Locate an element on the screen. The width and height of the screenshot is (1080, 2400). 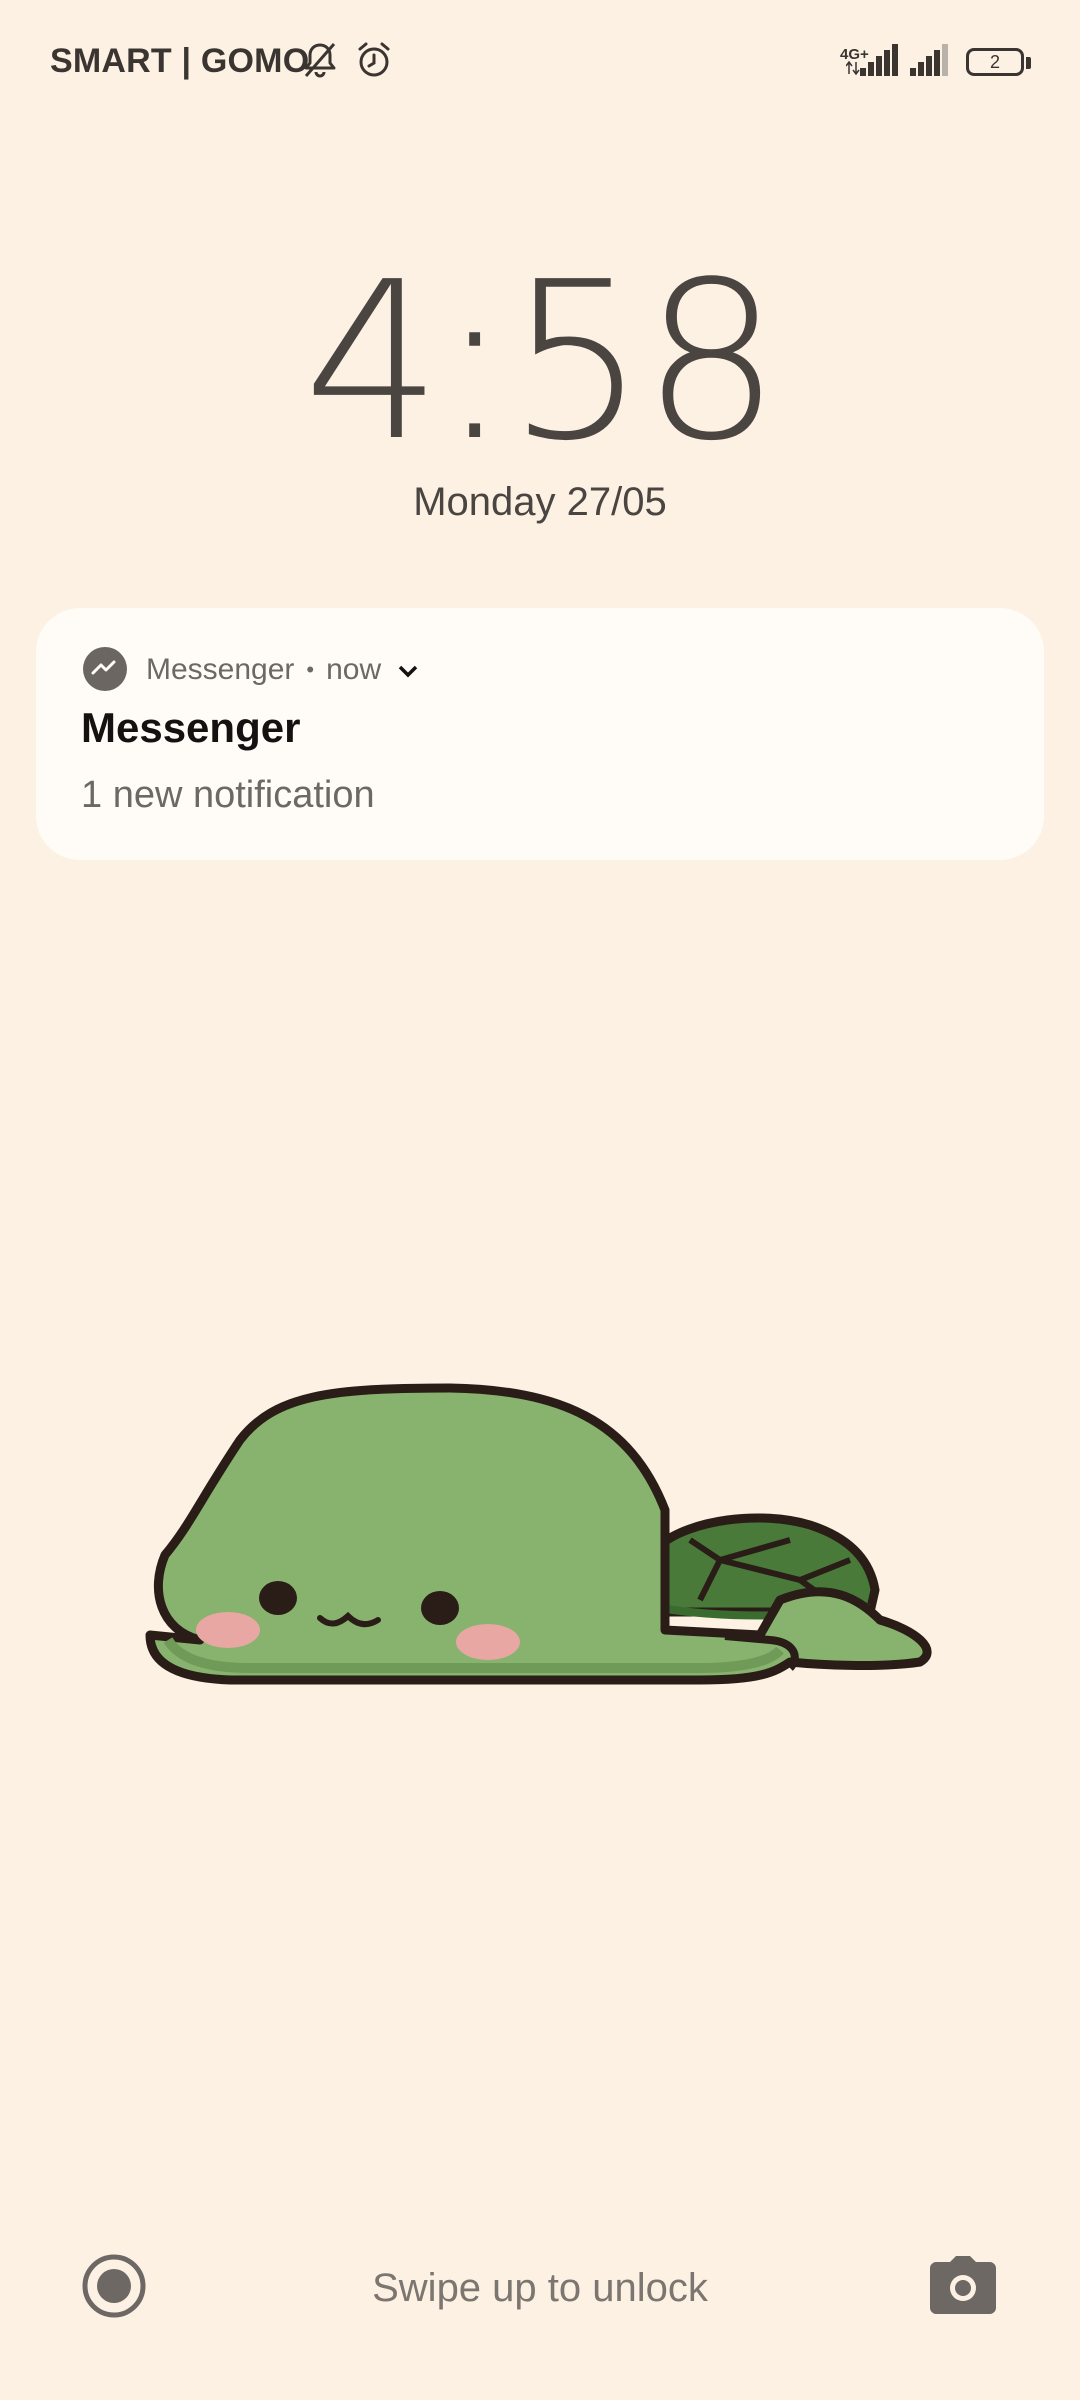
notification-meta: Messenger • now is located at coordinates (282, 669).